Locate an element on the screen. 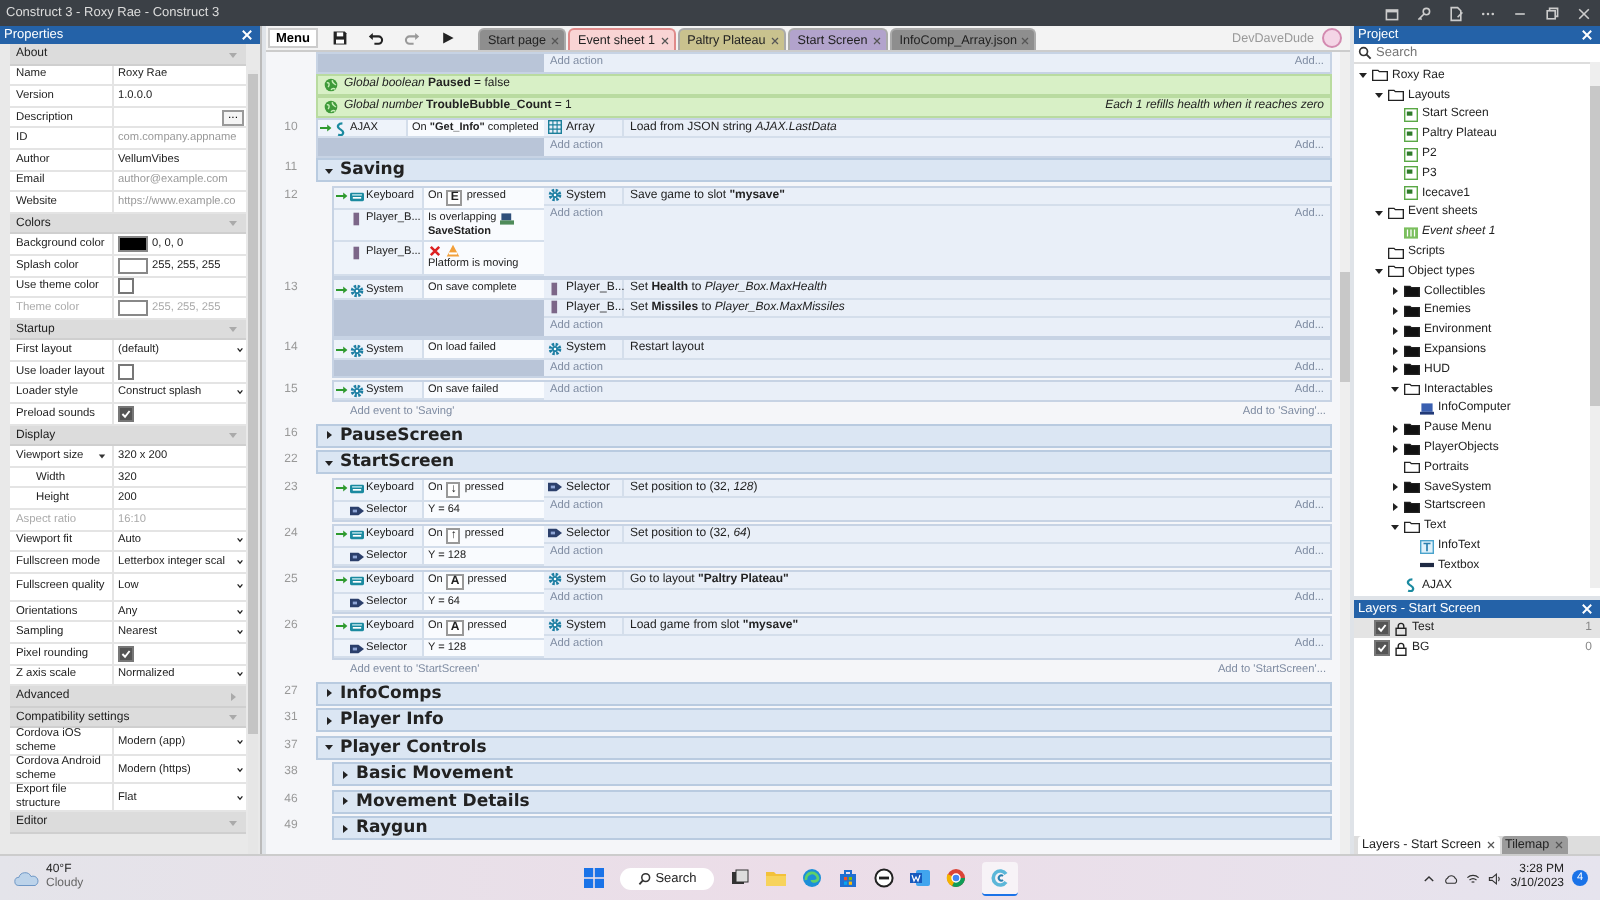  redo-icon is located at coordinates (411, 38).